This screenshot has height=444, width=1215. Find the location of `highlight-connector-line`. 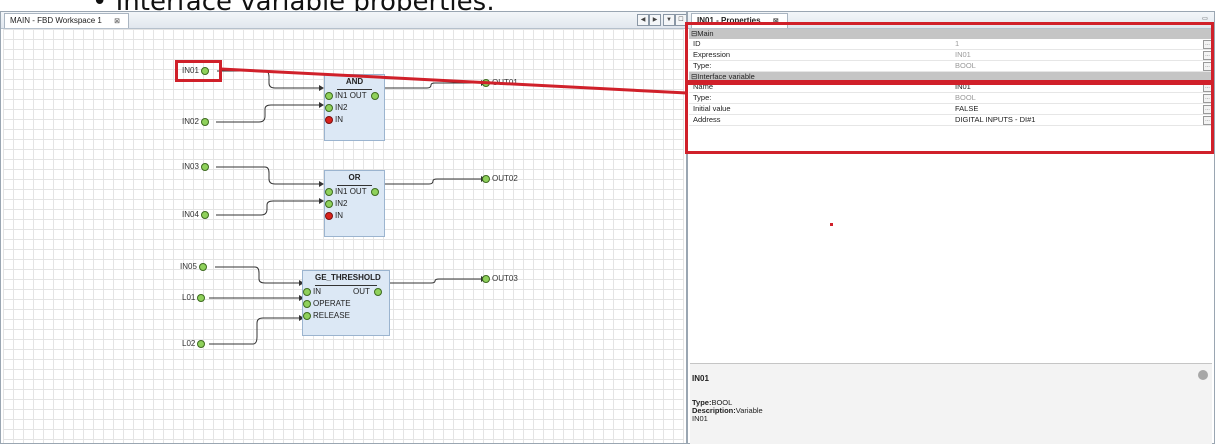

highlight-connector-line is located at coordinates (454, 81).